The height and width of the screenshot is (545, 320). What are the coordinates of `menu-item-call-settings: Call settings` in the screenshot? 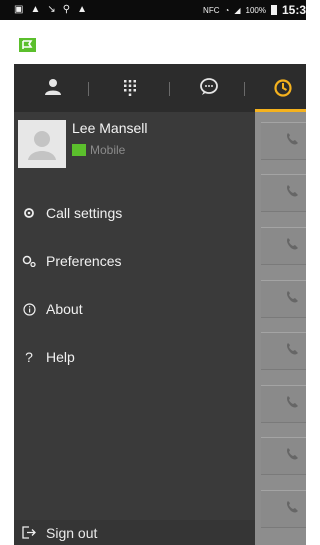 It's located at (134, 213).